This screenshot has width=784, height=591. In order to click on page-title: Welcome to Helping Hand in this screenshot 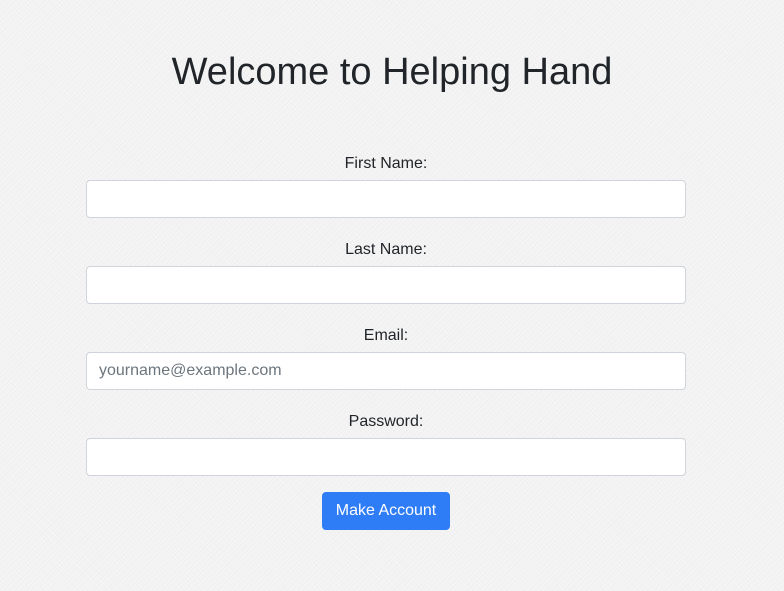, I will do `click(392, 72)`.